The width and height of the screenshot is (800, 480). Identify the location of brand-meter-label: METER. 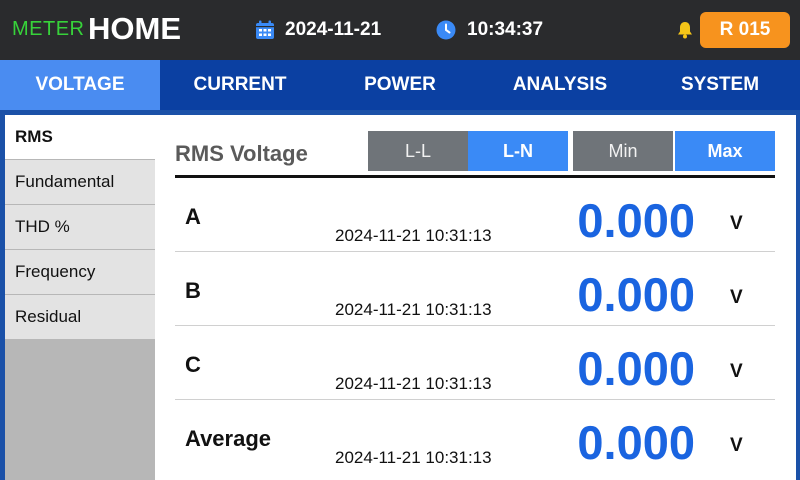
(48, 29).